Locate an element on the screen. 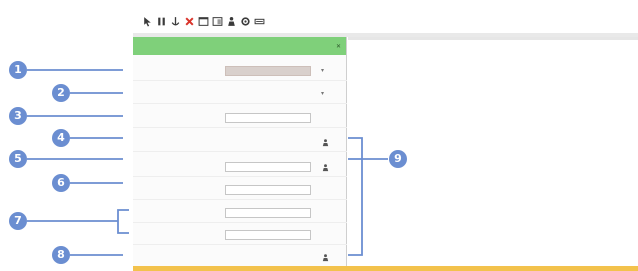 This screenshot has width=638, height=271. callout-badge-9: 9 is located at coordinates (398, 159).